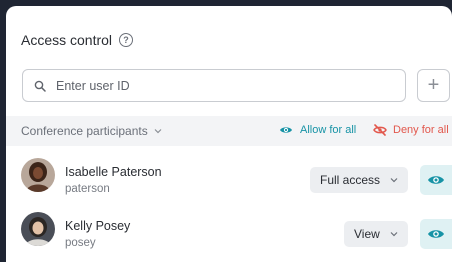  Describe the element at coordinates (421, 130) in the screenshot. I see `deny-for-all-label: Deny for all` at that location.